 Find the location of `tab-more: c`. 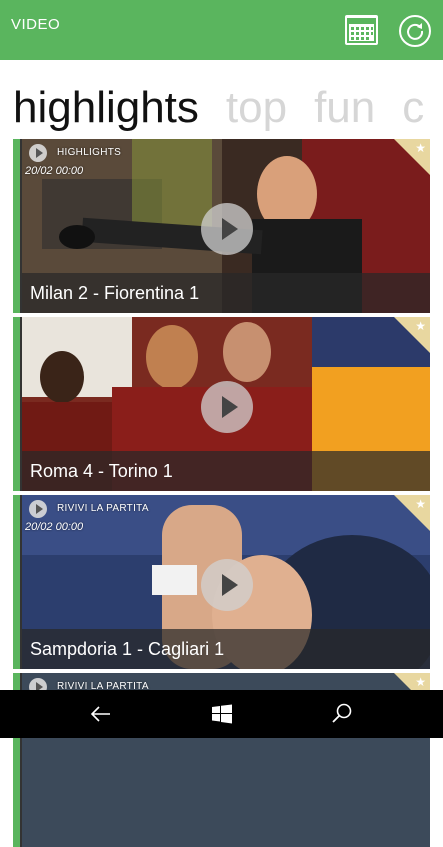

tab-more: c is located at coordinates (413, 108).